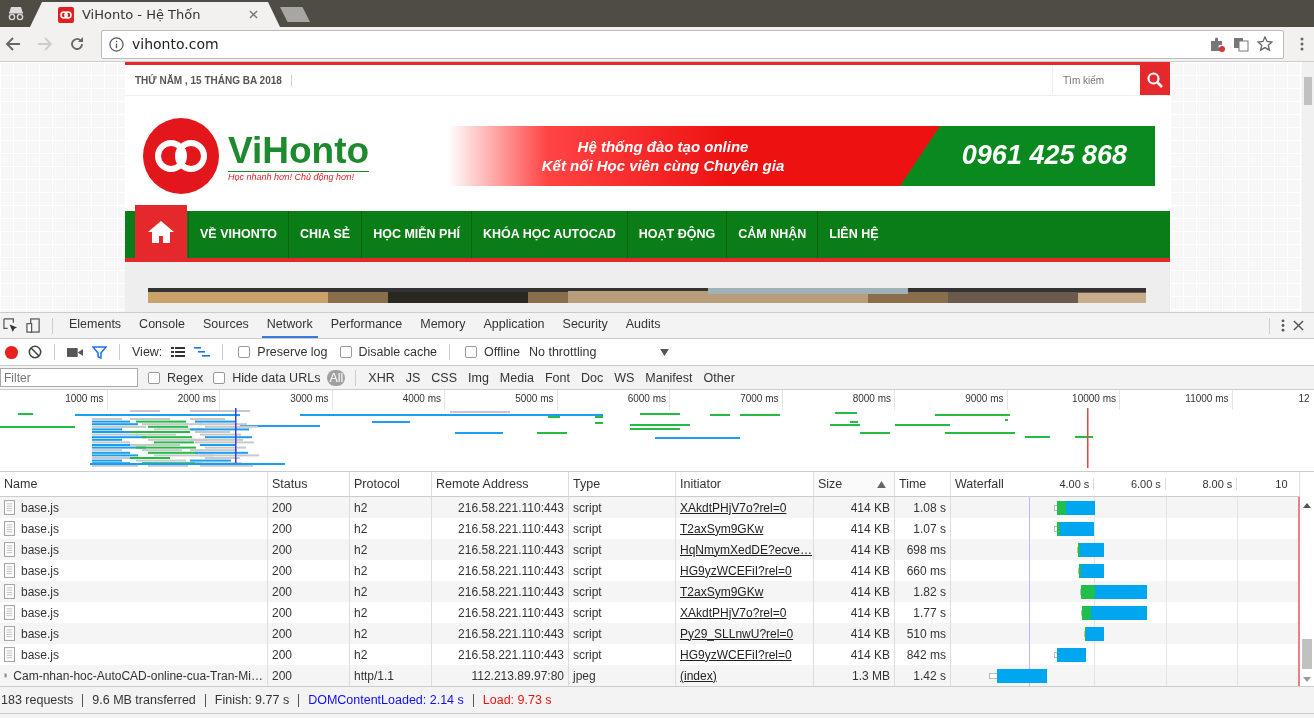 The width and height of the screenshot is (1314, 718). I want to click on column-header: Remote Address, so click(482, 484).